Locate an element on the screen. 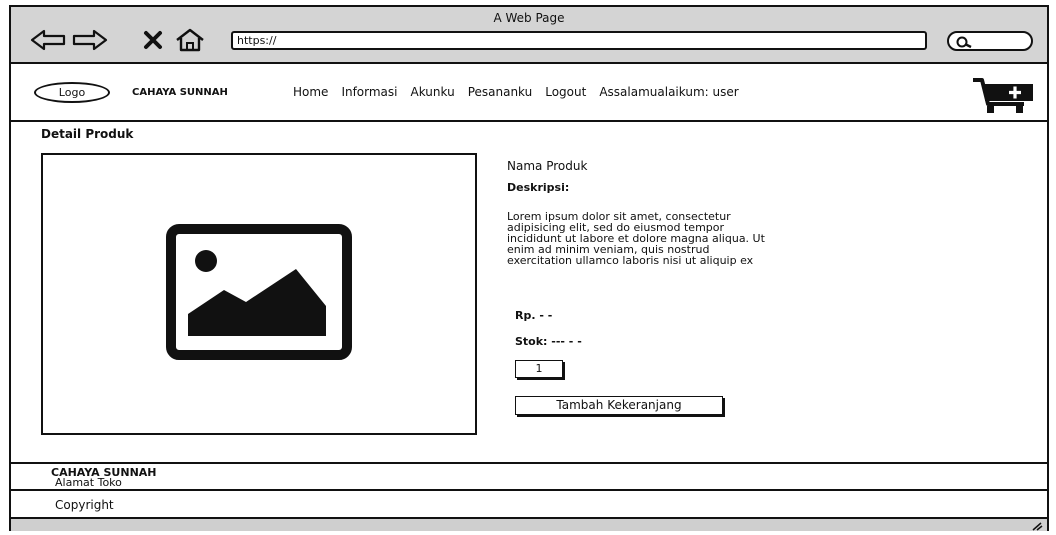 The image size is (1056, 535). back-button is located at coordinates (48, 40).